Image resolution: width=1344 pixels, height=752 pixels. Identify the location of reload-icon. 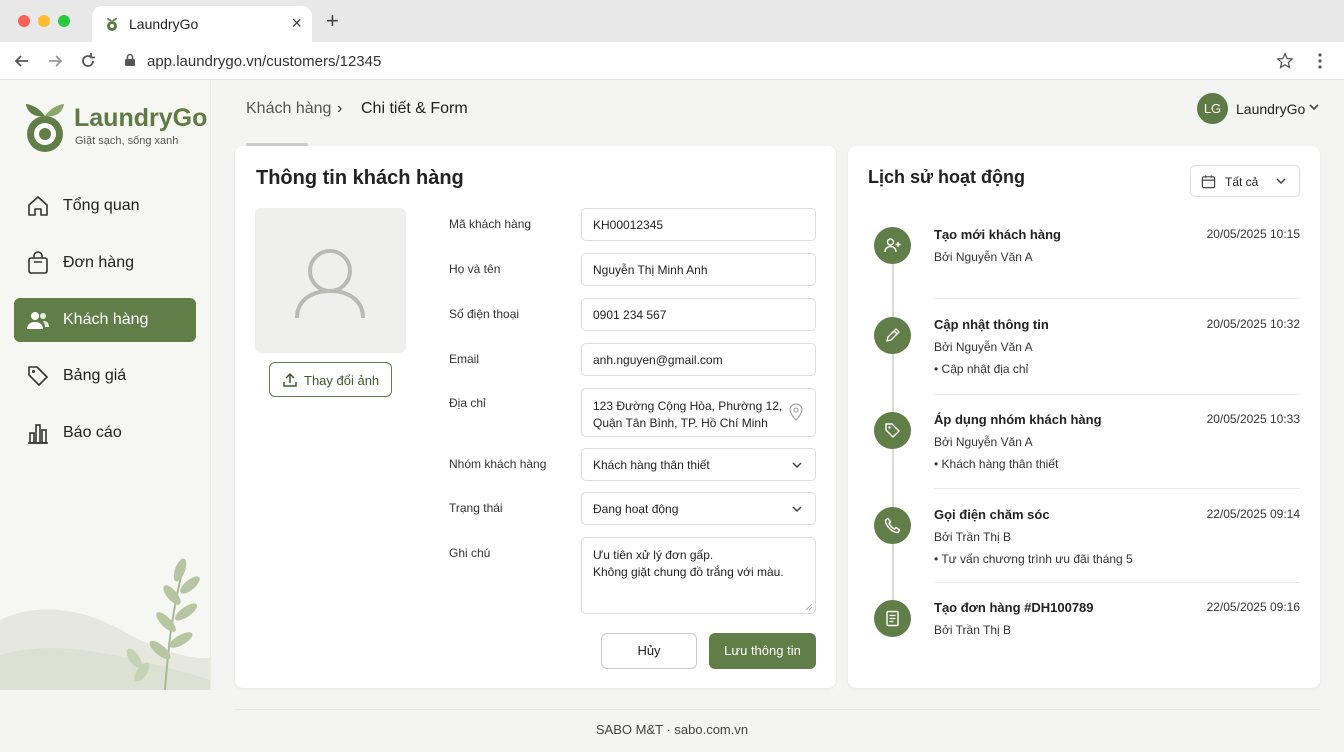
(88, 61).